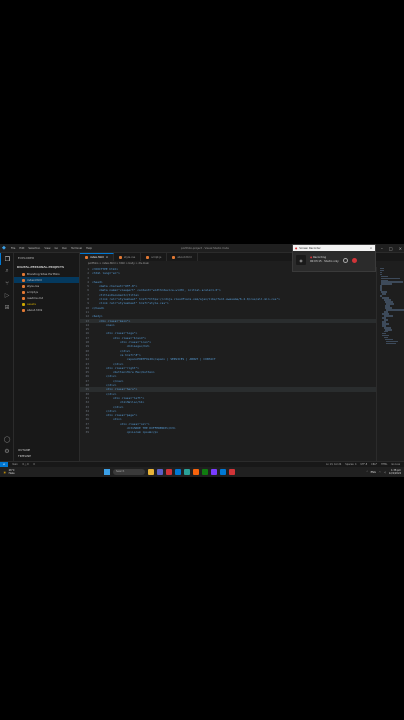 This screenshot has width=404, height=720. Describe the element at coordinates (310, 248) in the screenshot. I see `recorder-title: Screen Recorder` at that location.